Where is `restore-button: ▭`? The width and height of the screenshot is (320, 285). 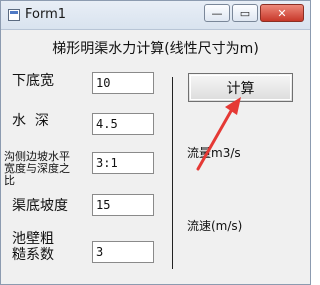 restore-button: ▭ is located at coordinates (245, 13).